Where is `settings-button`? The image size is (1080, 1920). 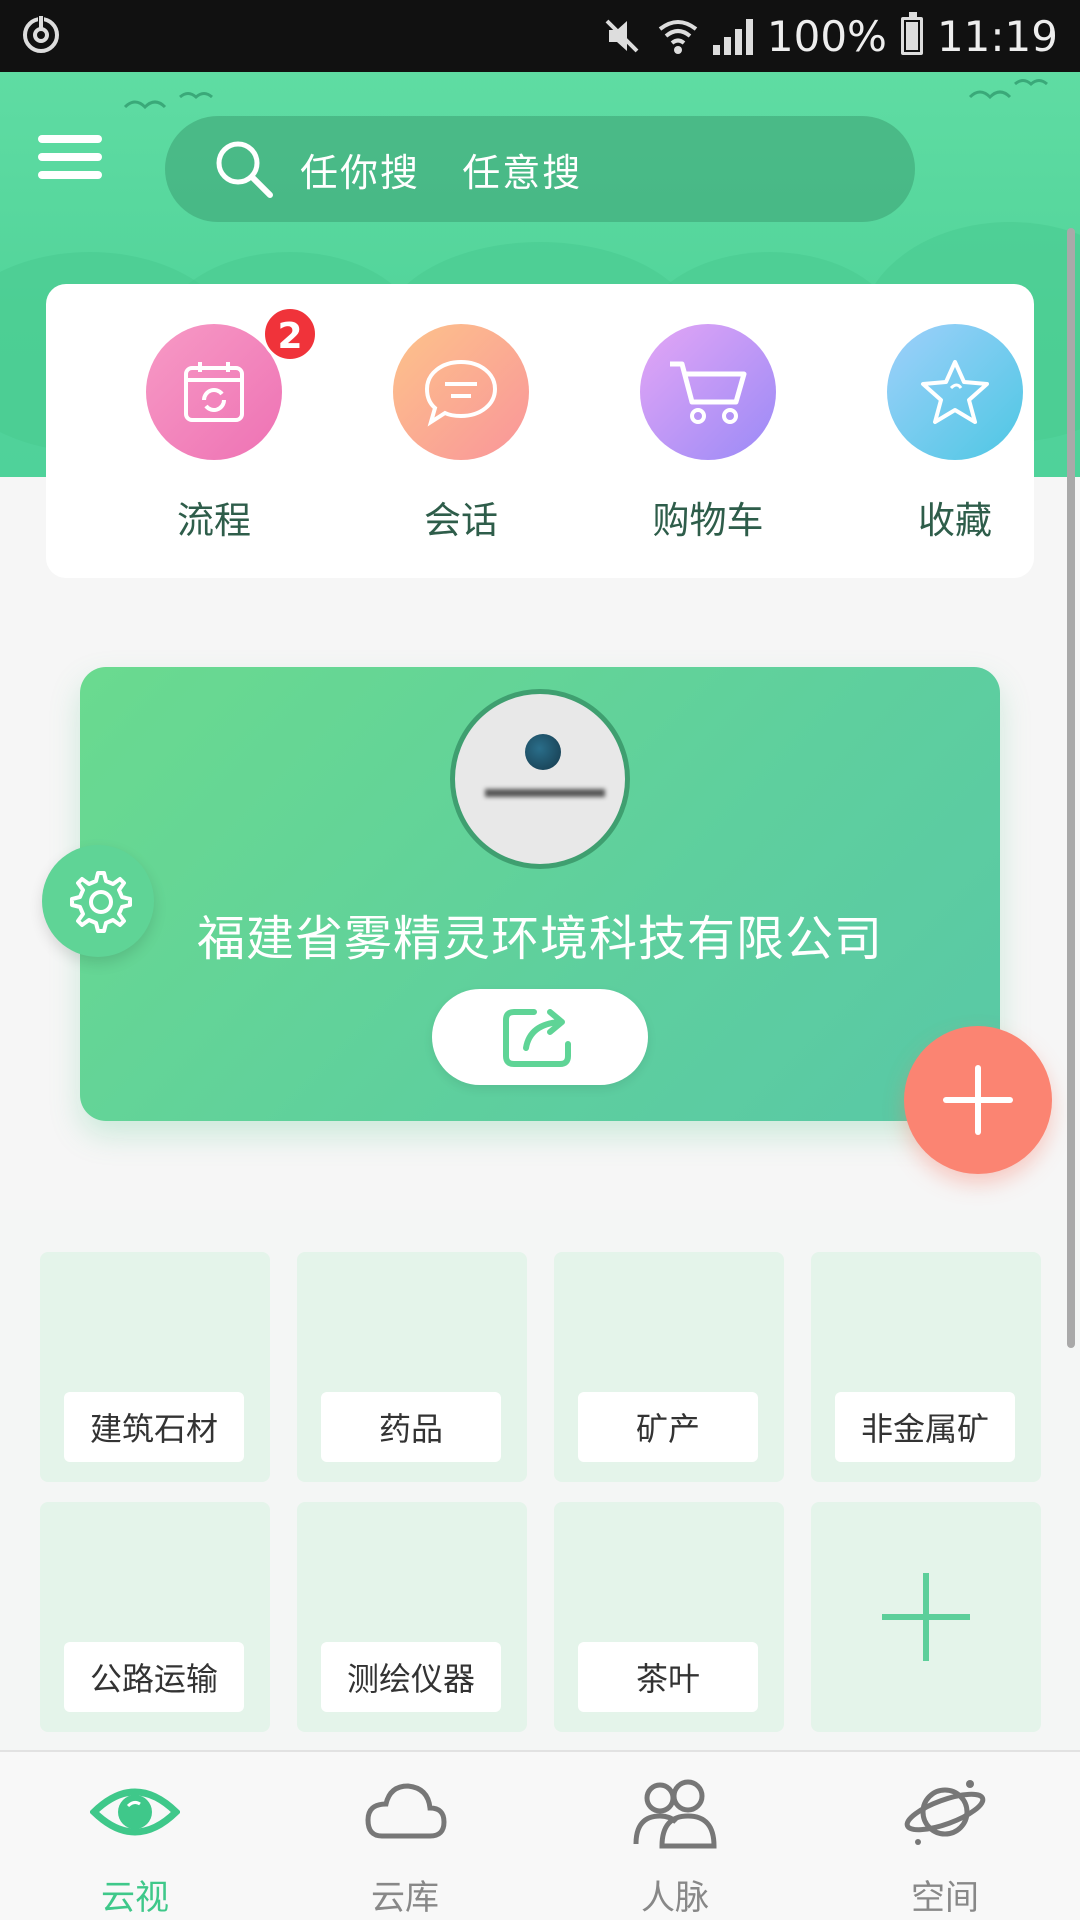 settings-button is located at coordinates (98, 901).